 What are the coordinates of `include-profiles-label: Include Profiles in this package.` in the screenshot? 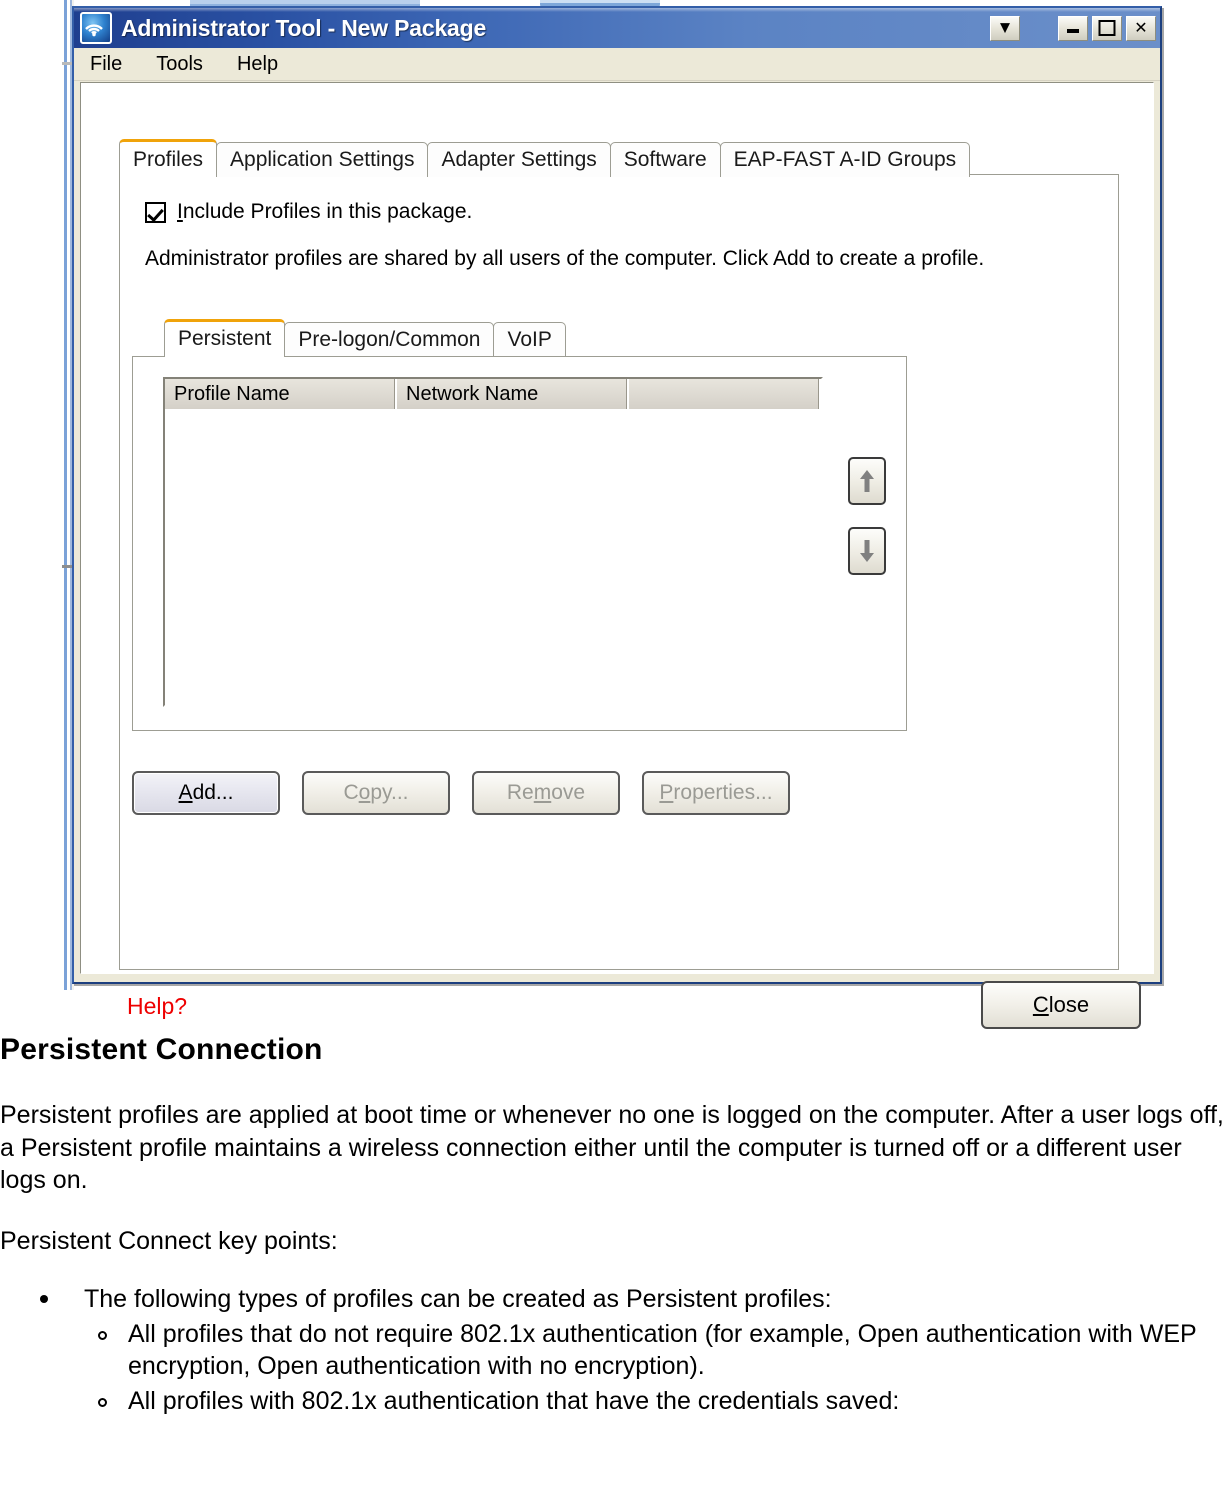 It's located at (324, 212).